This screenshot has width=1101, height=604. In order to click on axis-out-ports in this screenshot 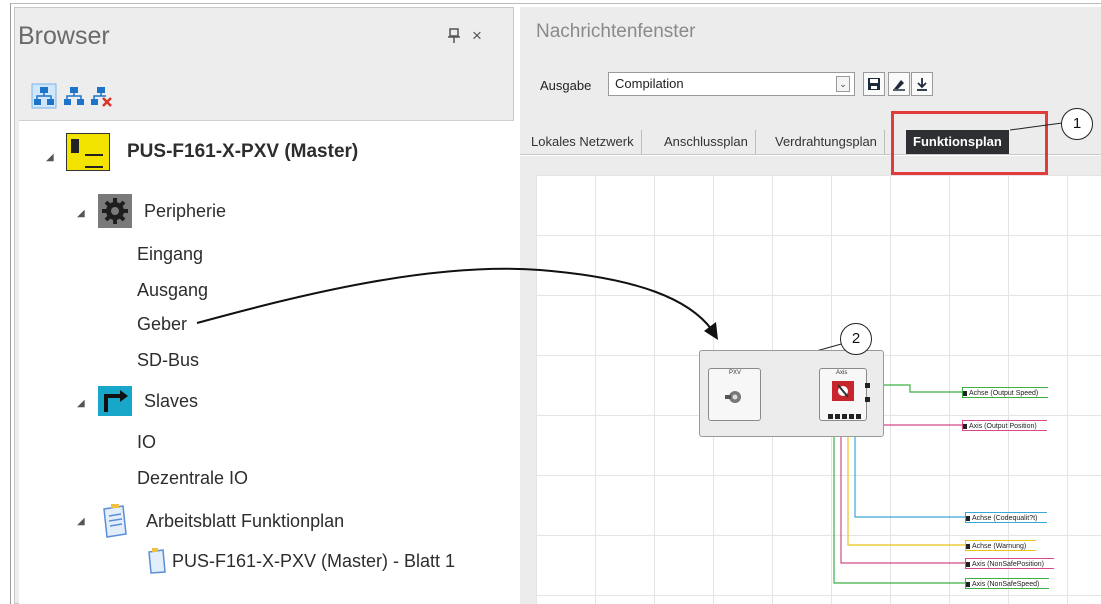, I will do `click(867, 392)`.